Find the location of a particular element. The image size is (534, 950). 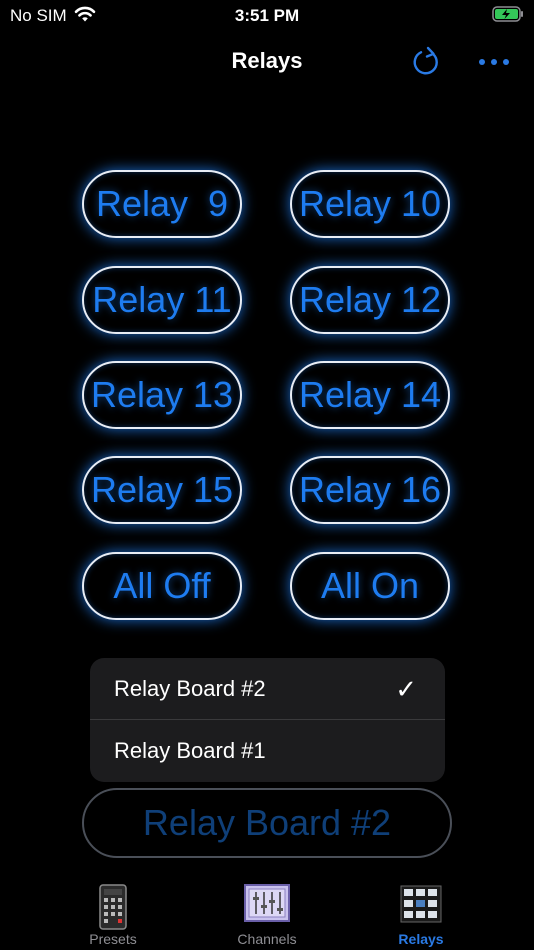

clock: 3:51 PM is located at coordinates (267, 15).